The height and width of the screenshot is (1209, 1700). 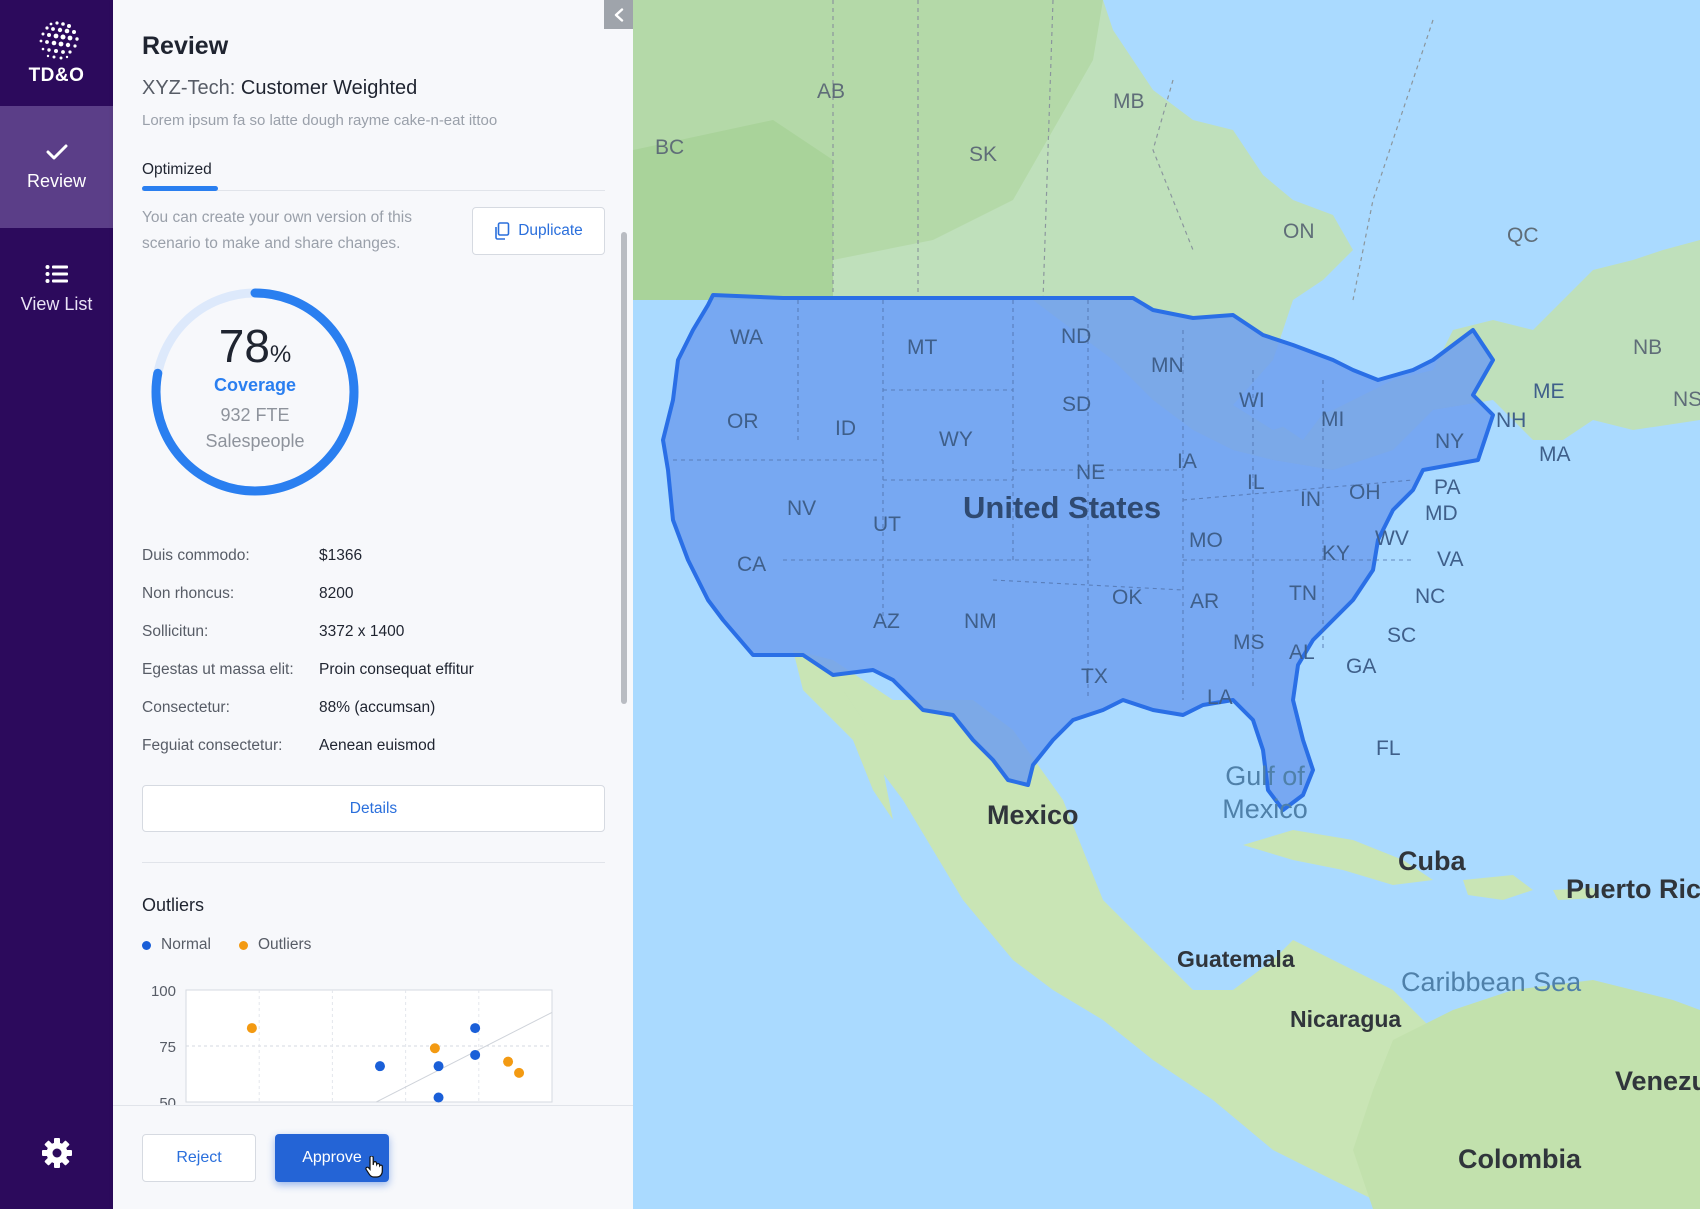 I want to click on stat-key: Duis commodo:, so click(x=196, y=555).